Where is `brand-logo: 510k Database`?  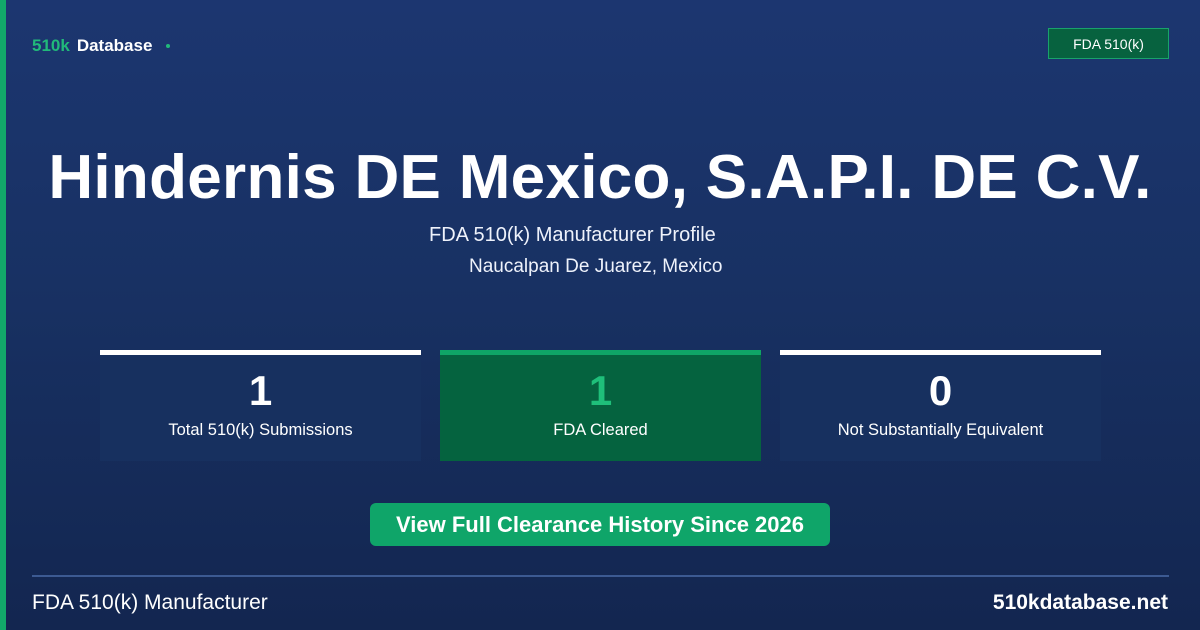
brand-logo: 510k Database is located at coordinates (101, 46).